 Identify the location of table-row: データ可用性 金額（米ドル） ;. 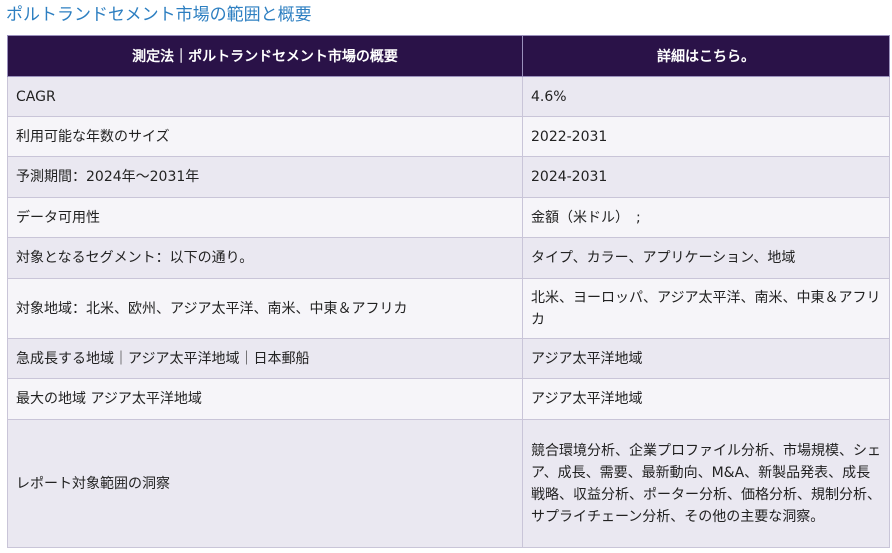
(448, 217).